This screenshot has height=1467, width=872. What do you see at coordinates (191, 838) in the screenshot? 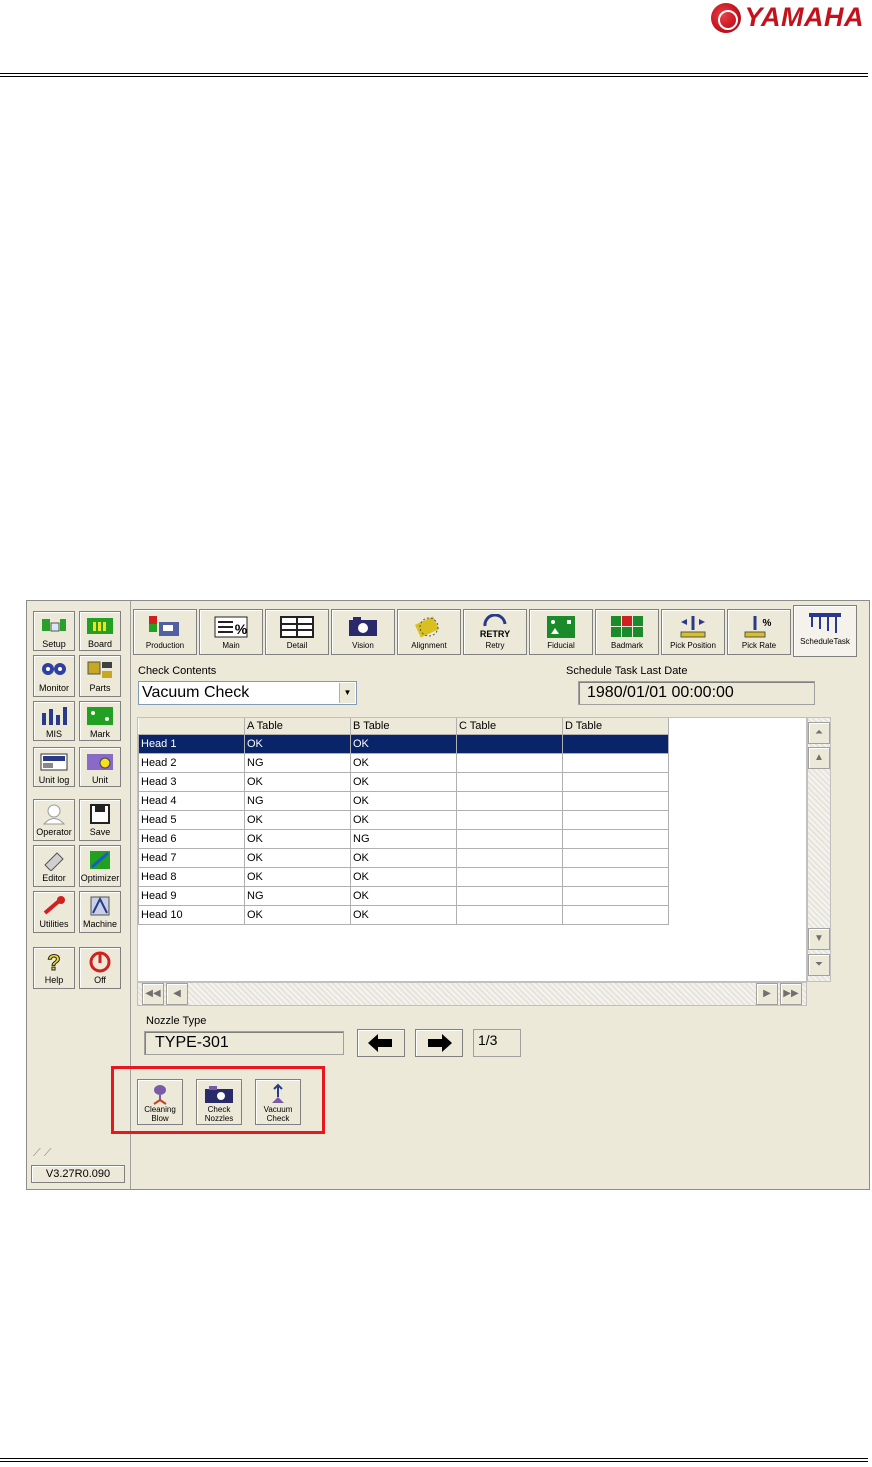
I see `row-head-cell: Head 6` at bounding box center [191, 838].